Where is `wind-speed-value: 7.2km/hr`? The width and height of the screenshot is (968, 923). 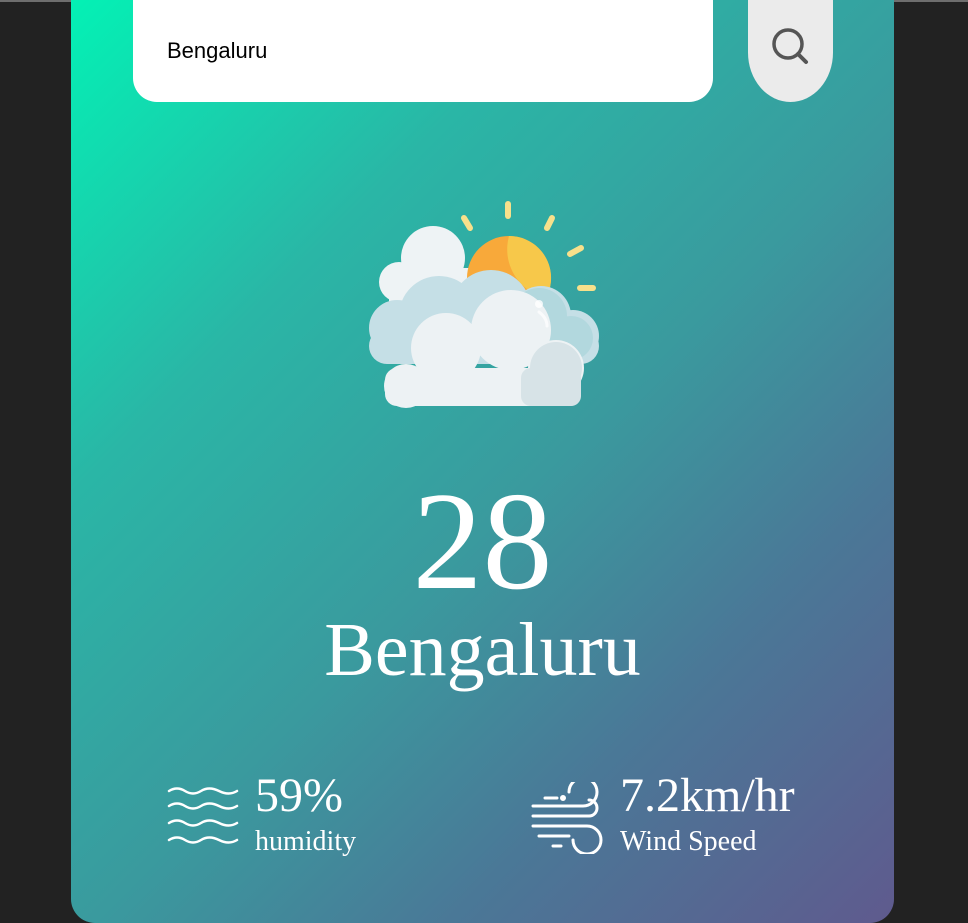 wind-speed-value: 7.2km/hr is located at coordinates (707, 795).